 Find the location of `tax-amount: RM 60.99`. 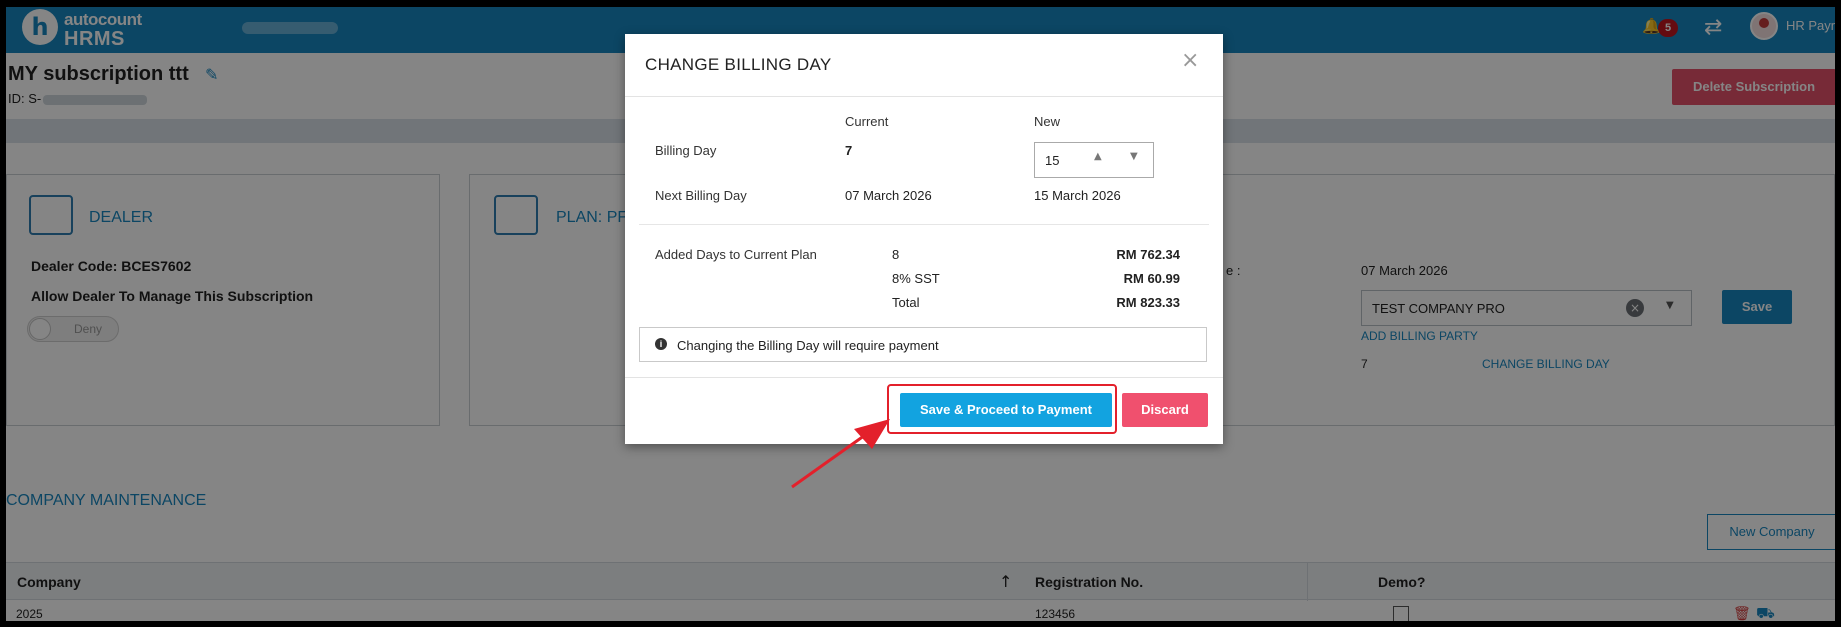

tax-amount: RM 60.99 is located at coordinates (1151, 278).